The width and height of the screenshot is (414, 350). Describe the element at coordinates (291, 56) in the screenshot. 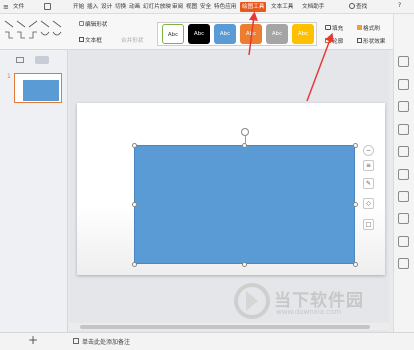

I see `annotation-arrows` at that location.